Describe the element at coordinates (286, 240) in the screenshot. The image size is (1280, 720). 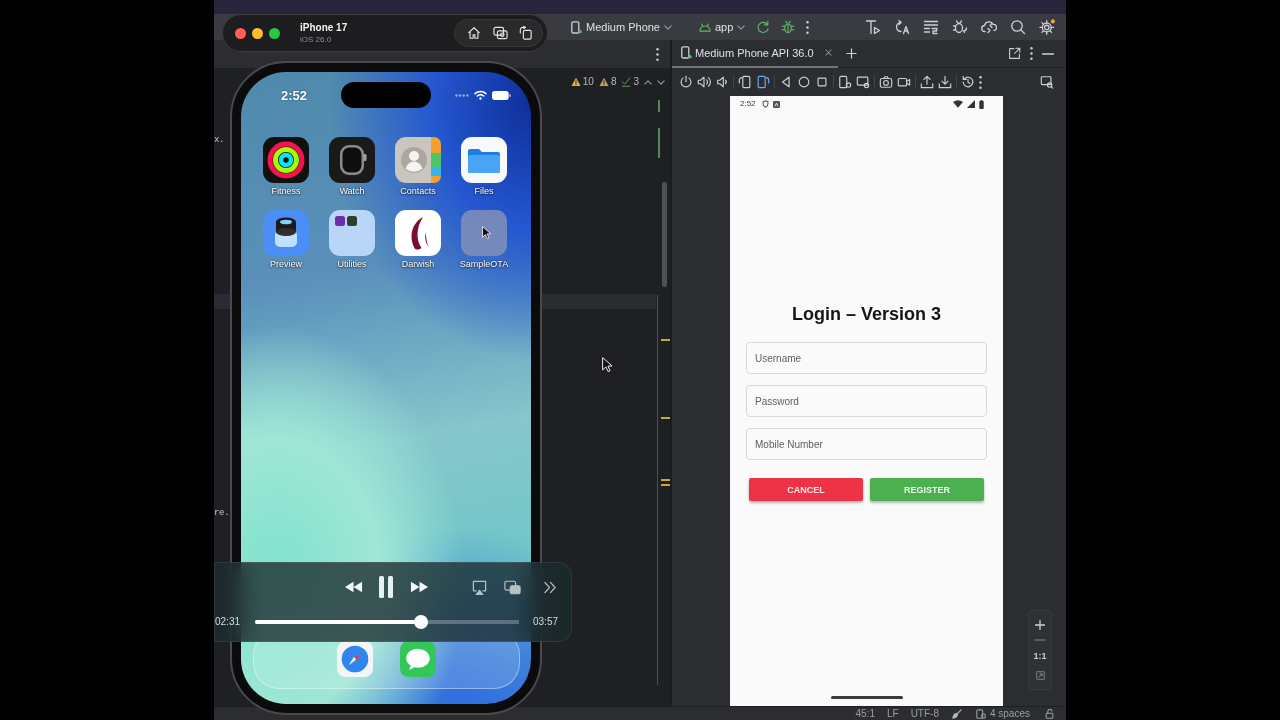
I see `app-shortcut: Preview` at that location.